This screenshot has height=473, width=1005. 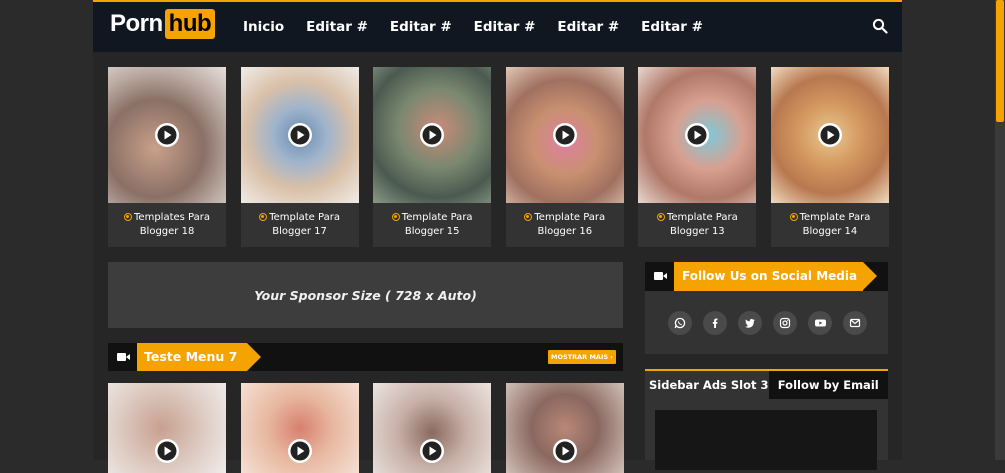 I want to click on widget-title: Follow Us on Social Media, so click(x=776, y=276).